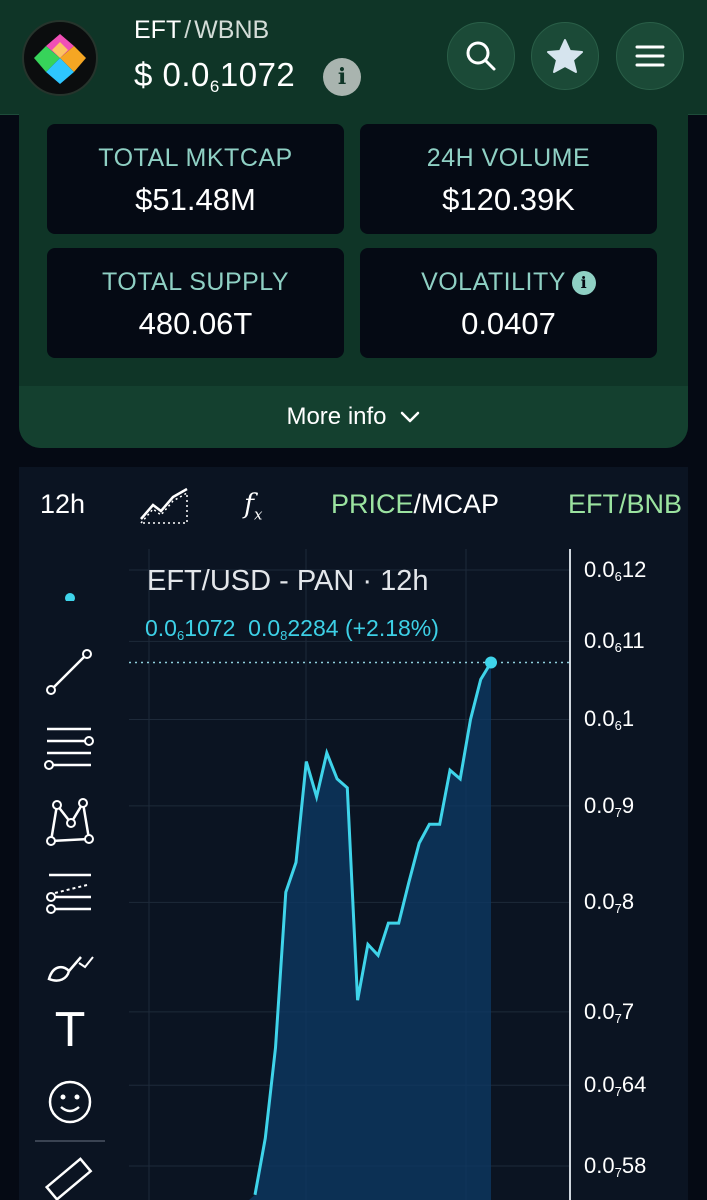  I want to click on price-suffix: 1072, so click(257, 74).